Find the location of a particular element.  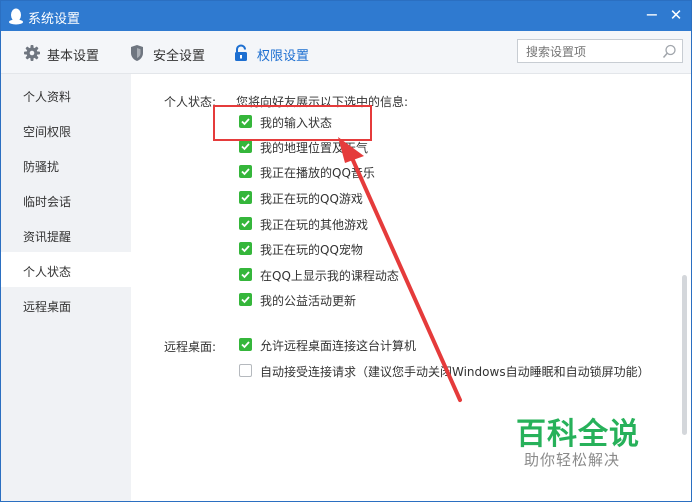

option-label: 在QQ上显示我的课程动态 is located at coordinates (329, 276).